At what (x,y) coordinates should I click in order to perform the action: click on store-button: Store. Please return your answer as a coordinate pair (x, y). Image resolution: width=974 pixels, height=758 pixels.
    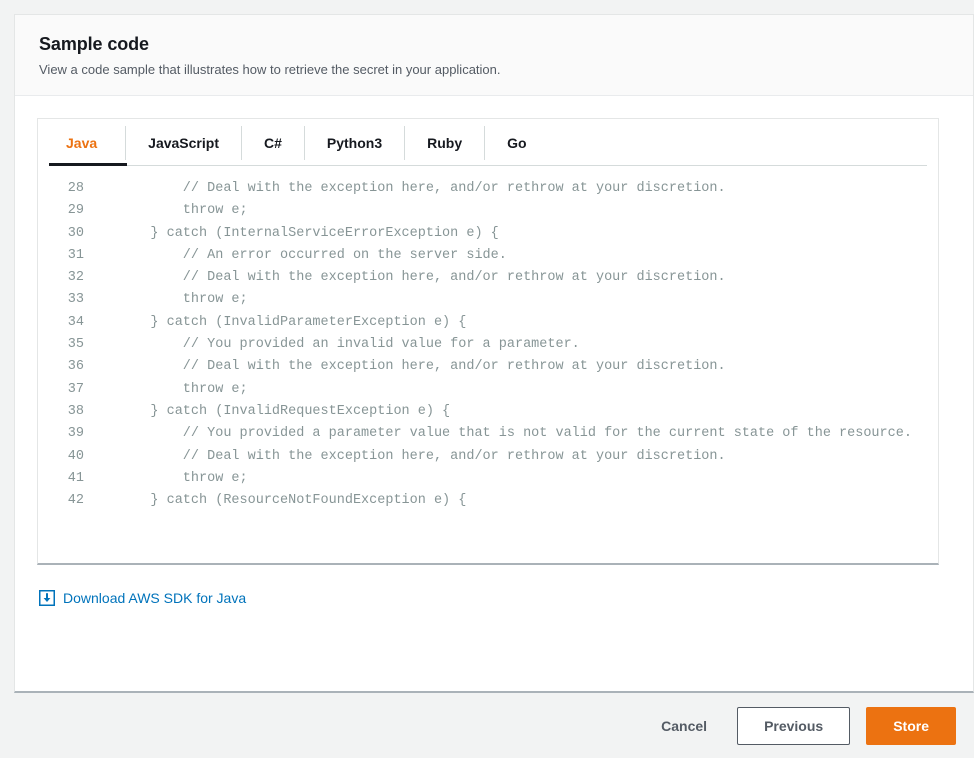
    Looking at the image, I should click on (911, 725).